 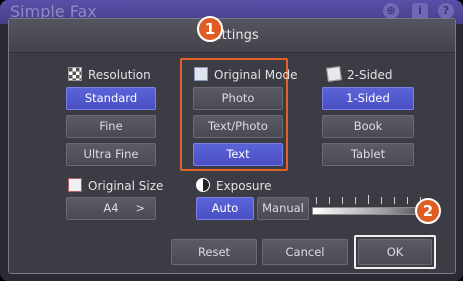 I want to click on callout-badge-2: 2, so click(x=428, y=211).